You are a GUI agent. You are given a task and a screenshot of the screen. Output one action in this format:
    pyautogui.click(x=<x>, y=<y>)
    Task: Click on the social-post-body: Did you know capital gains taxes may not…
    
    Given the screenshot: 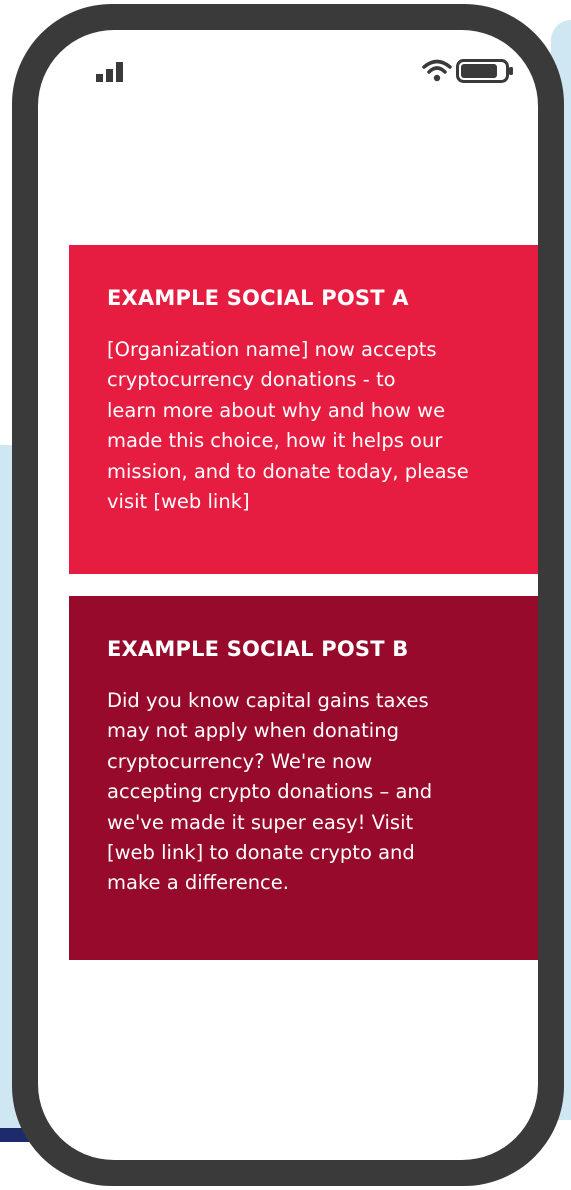 What is the action you would take?
    pyautogui.click(x=270, y=792)
    